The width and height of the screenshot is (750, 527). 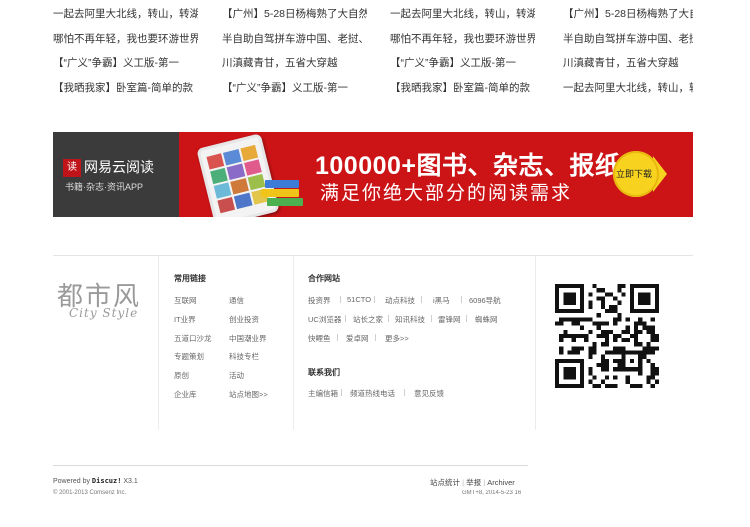 I want to click on partner-link: 蜘蛛网, so click(x=486, y=319).